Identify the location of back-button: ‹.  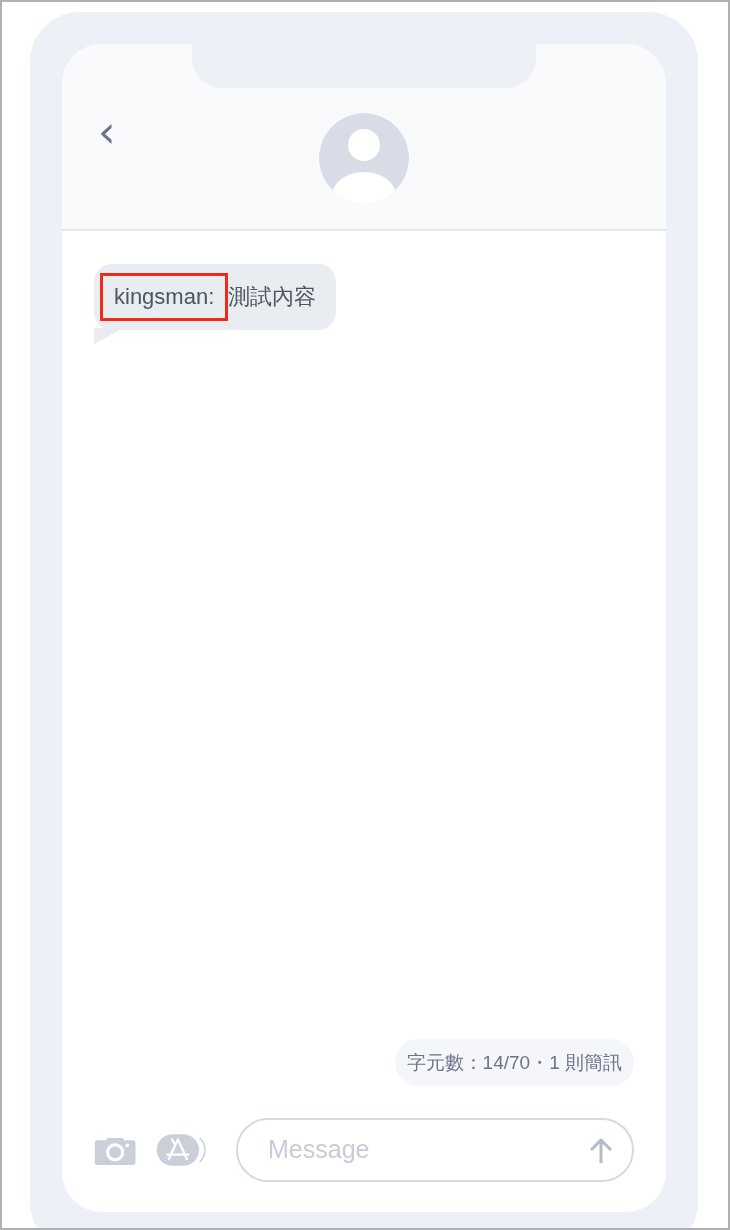
(107, 132).